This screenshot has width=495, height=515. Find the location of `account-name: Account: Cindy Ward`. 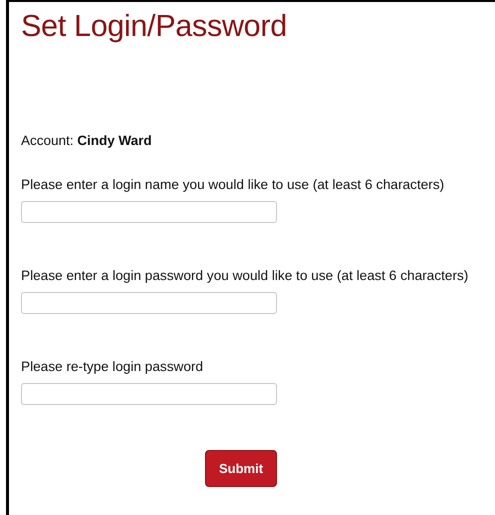

account-name: Account: Cindy Ward is located at coordinates (86, 141).